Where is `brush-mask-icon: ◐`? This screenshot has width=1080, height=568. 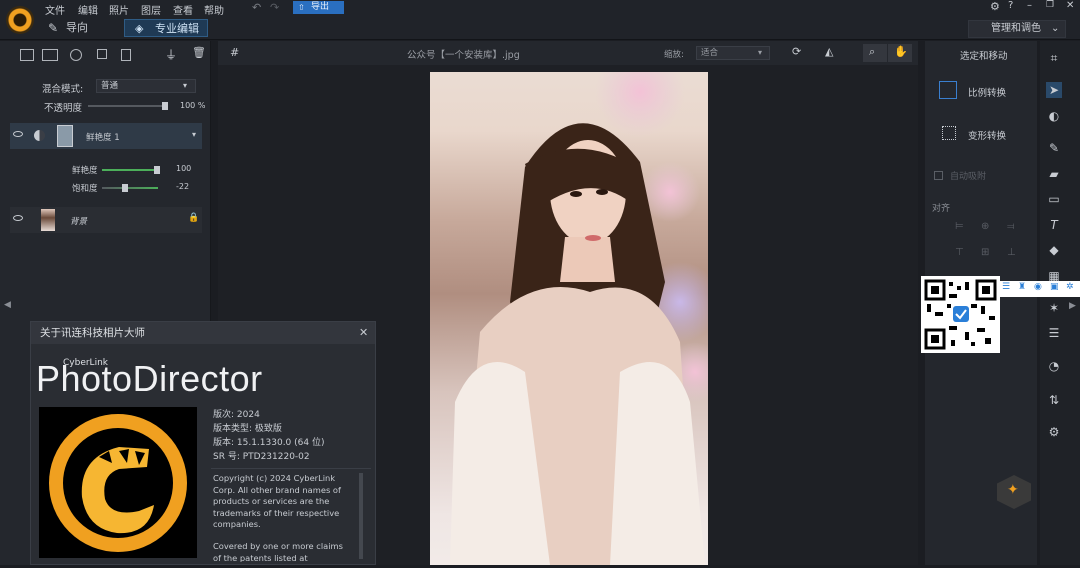 brush-mask-icon: ◐ is located at coordinates (1054, 116).